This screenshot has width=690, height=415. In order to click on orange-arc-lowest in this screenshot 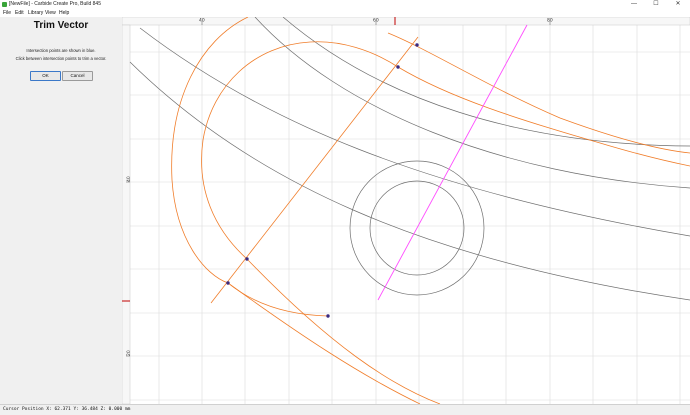, I will do `click(343, 331)`.